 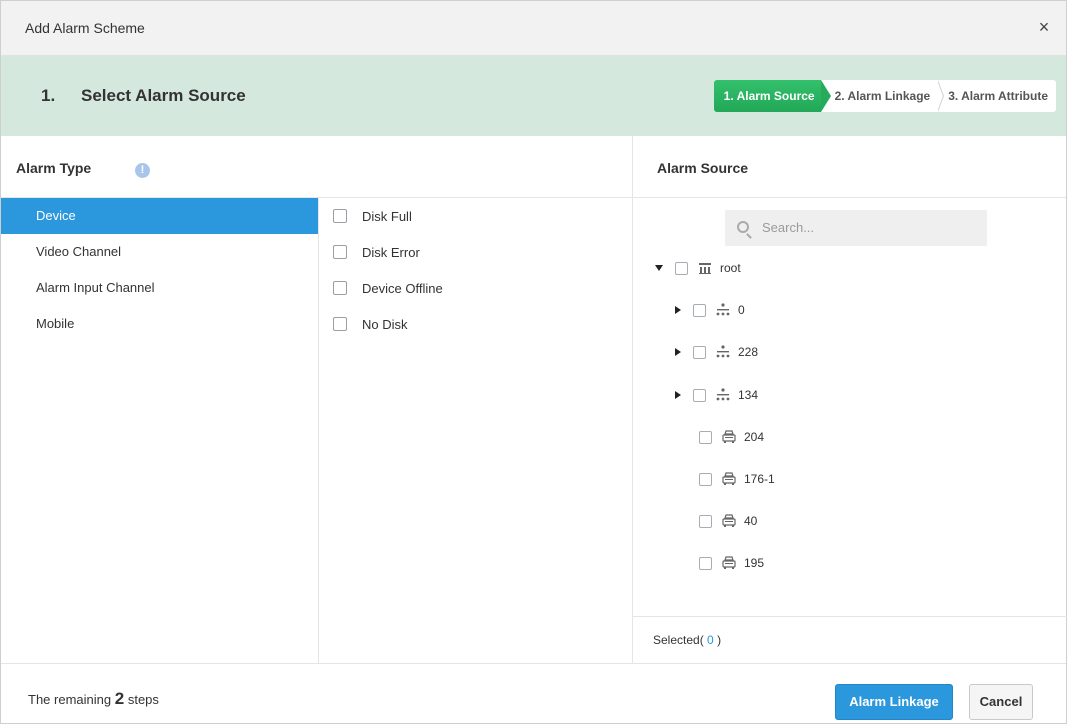 I want to click on step-alarm-source: 1. Alarm Source, so click(x=772, y=96).